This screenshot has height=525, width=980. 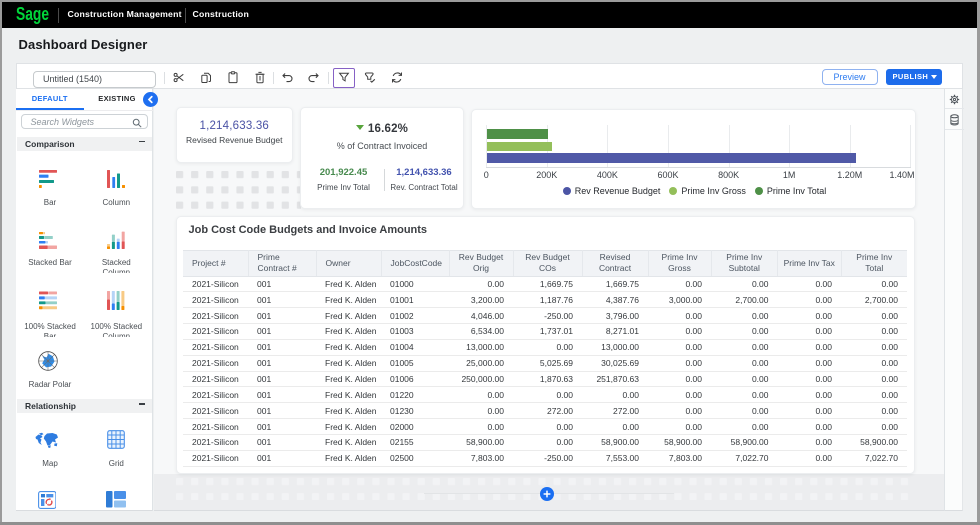 What do you see at coordinates (32, 14) in the screenshot?
I see `svg-text: Sage` at bounding box center [32, 14].